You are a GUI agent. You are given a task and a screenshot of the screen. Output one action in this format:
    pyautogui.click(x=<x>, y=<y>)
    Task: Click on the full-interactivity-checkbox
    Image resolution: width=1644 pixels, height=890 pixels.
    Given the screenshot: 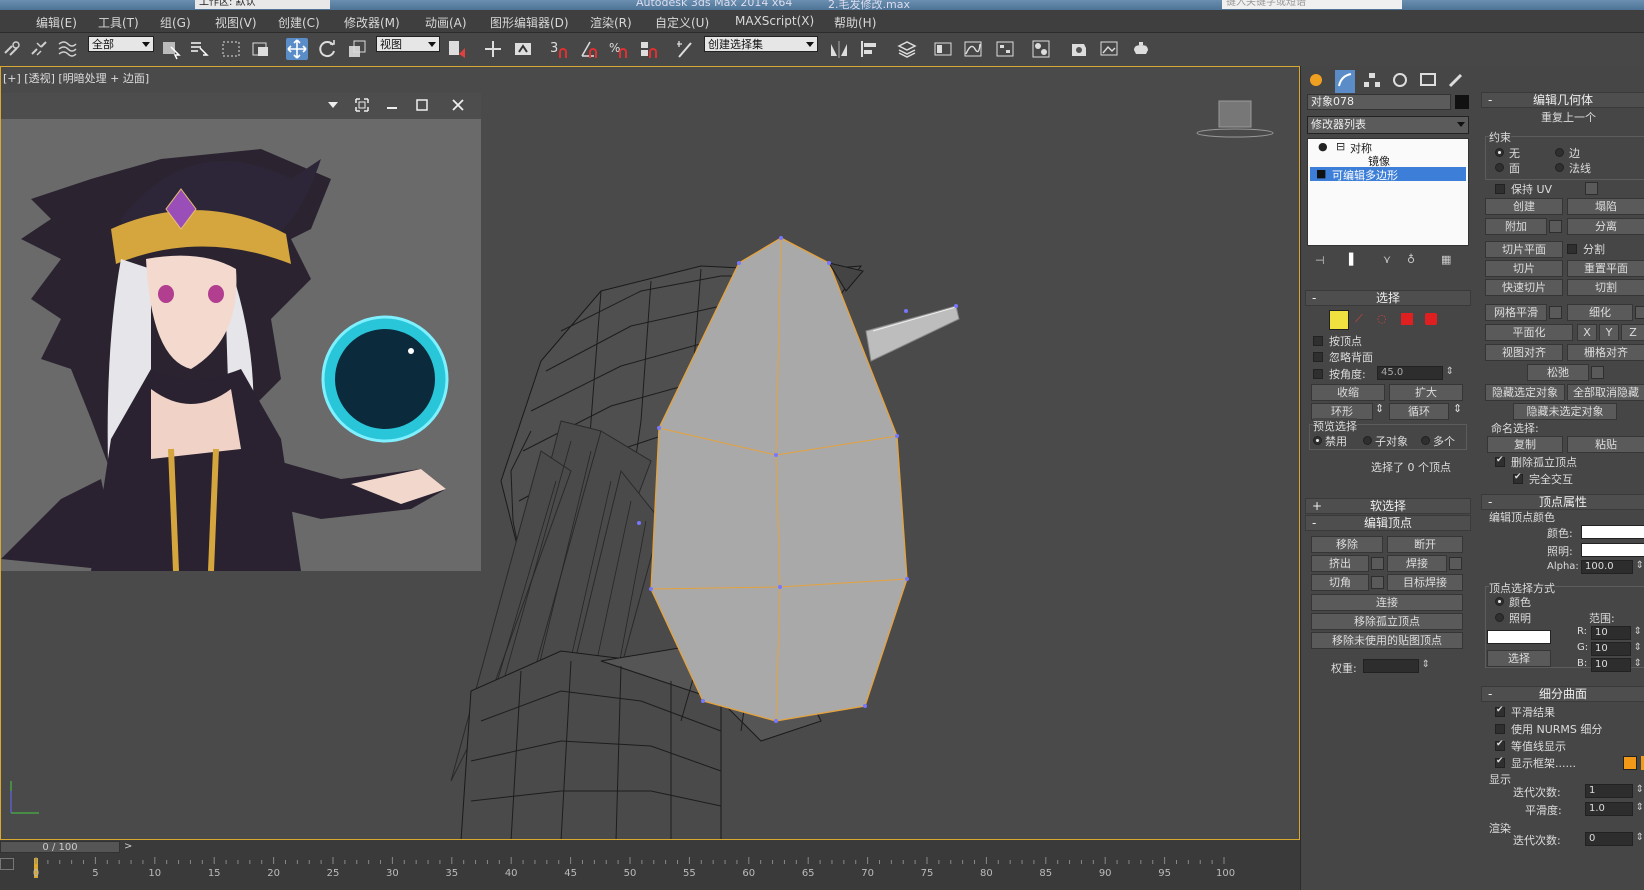 What is the action you would take?
    pyautogui.click(x=1518, y=478)
    